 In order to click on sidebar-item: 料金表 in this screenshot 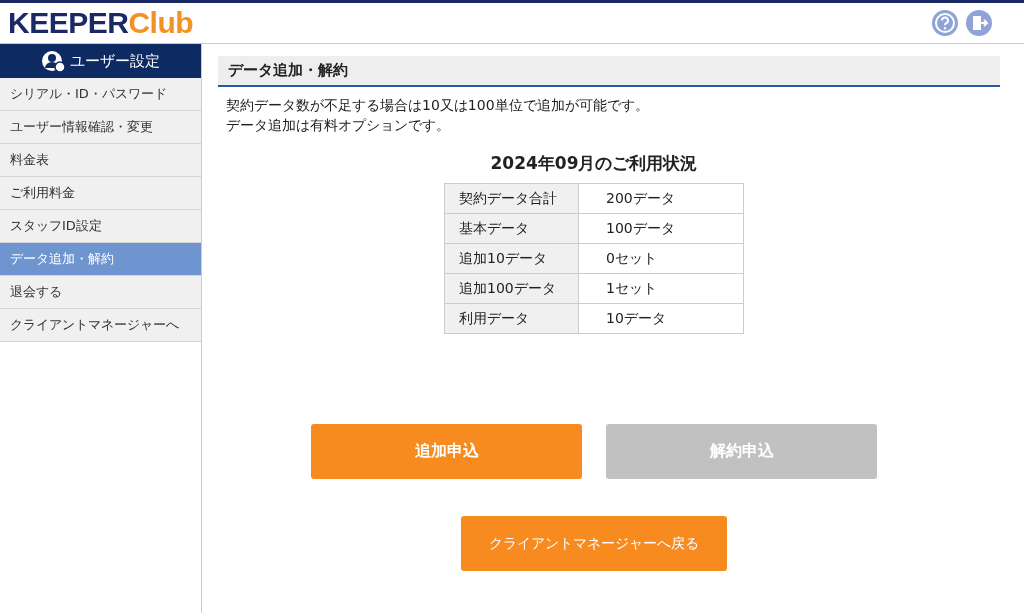, I will do `click(100, 160)`.